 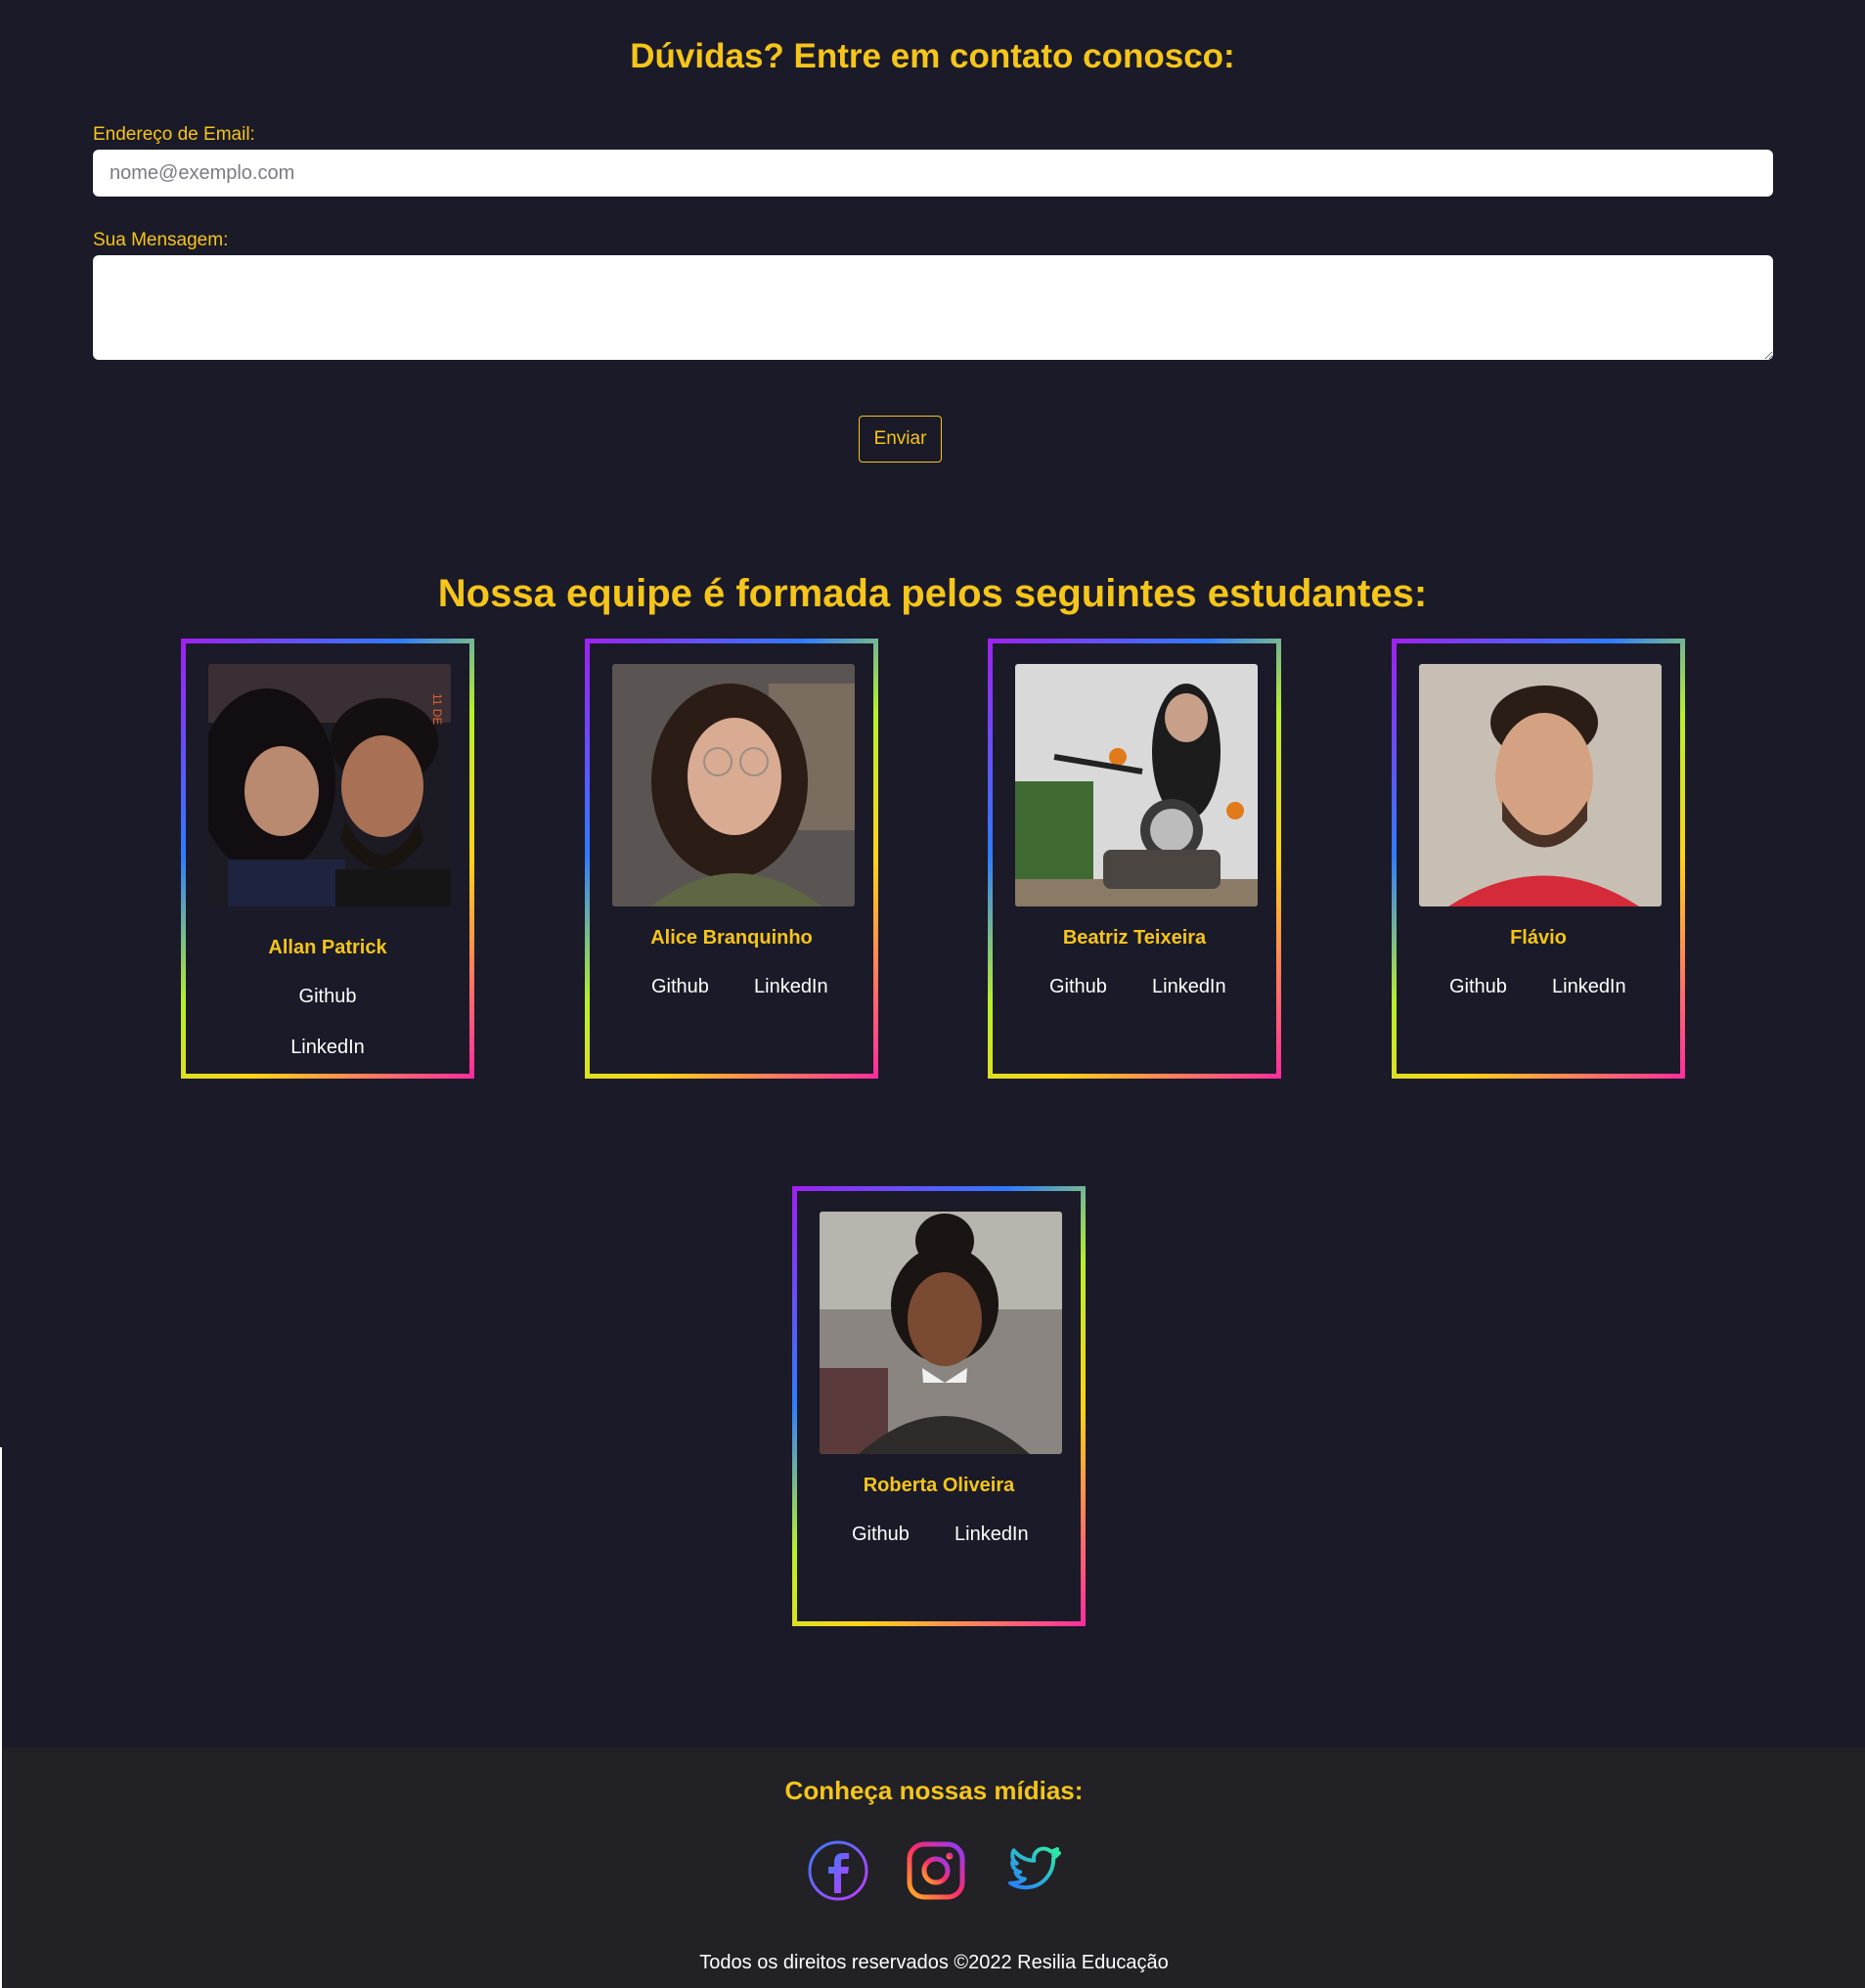 I want to click on svg-text: 11 DE, so click(x=437, y=709).